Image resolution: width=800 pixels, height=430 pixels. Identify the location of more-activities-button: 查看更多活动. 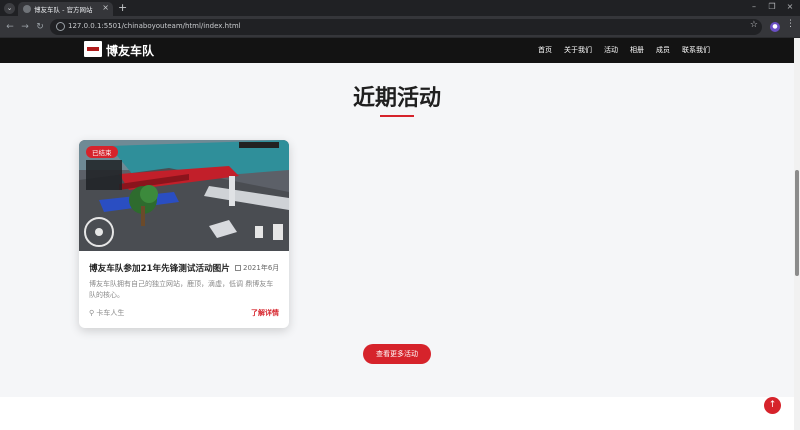
(397, 354).